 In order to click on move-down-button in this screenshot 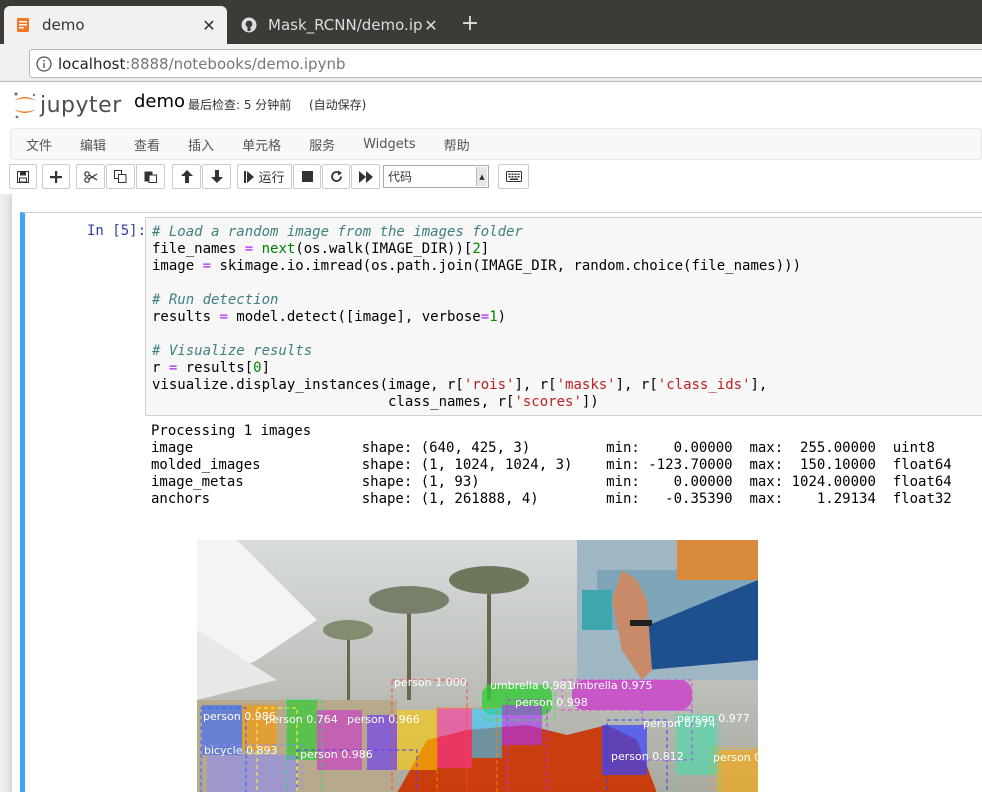, I will do `click(216, 176)`.